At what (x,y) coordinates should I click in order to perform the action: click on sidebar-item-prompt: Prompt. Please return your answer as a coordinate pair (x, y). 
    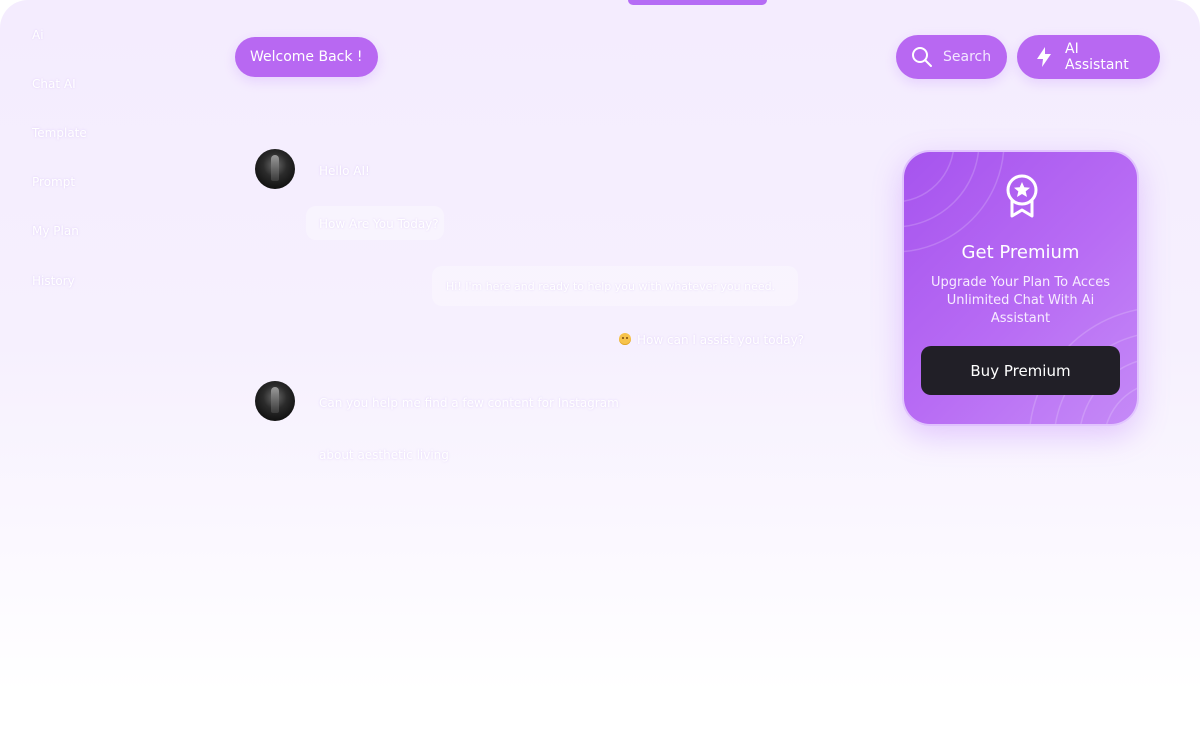
    Looking at the image, I should click on (53, 182).